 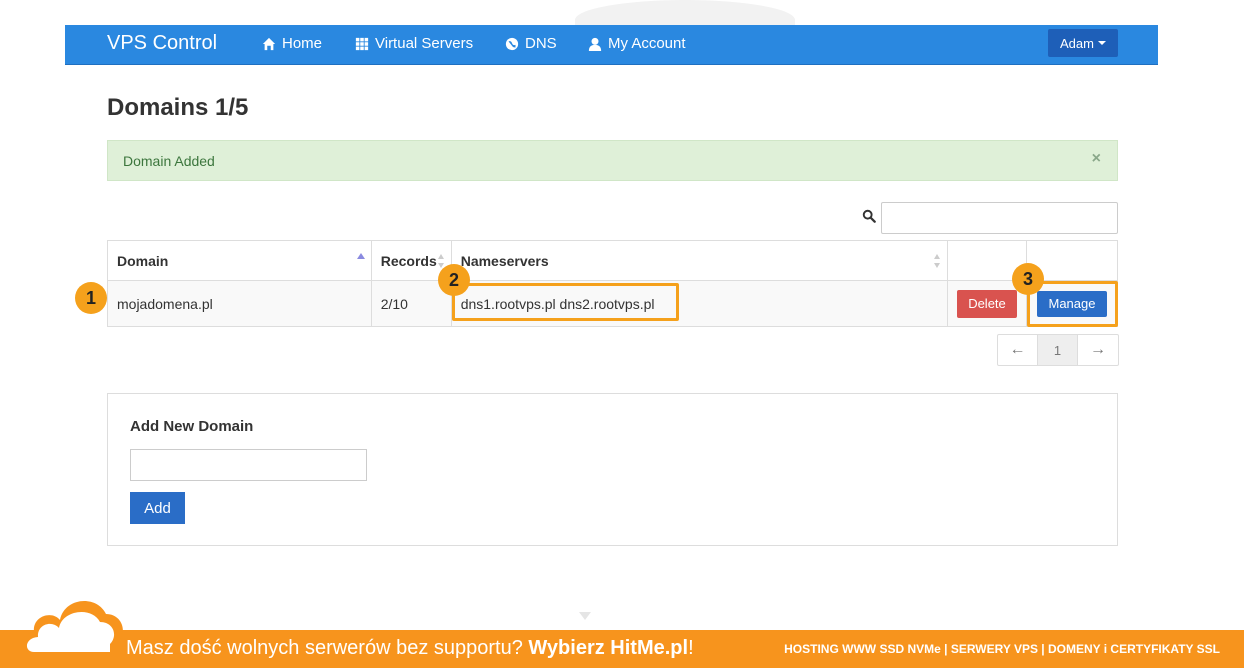 I want to click on step-badge-1: 1, so click(x=91, y=298).